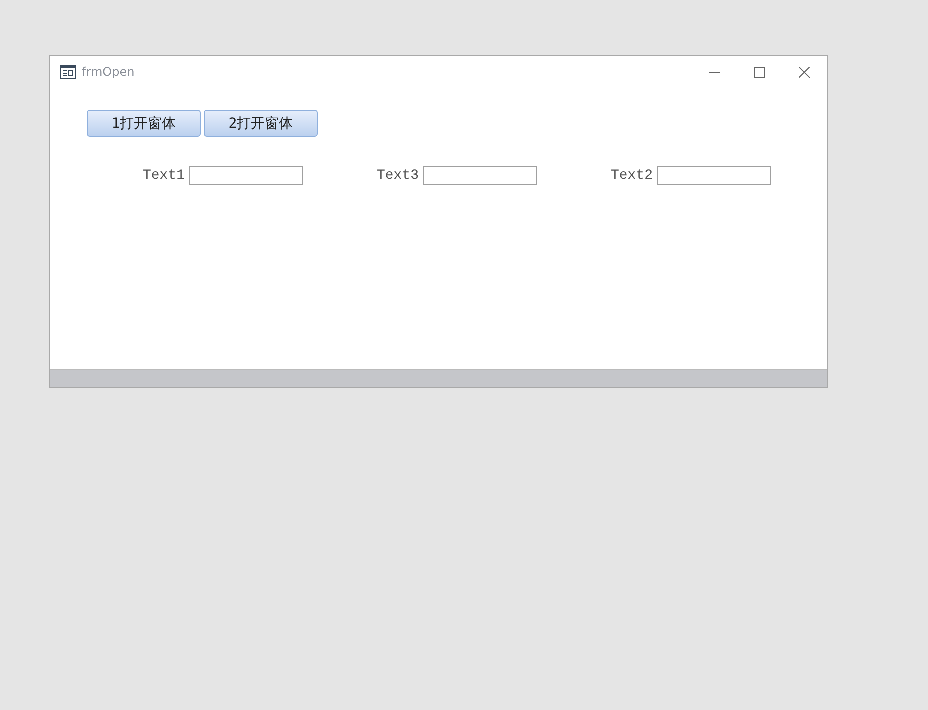  What do you see at coordinates (397, 176) in the screenshot?
I see `field-label: Text3` at bounding box center [397, 176].